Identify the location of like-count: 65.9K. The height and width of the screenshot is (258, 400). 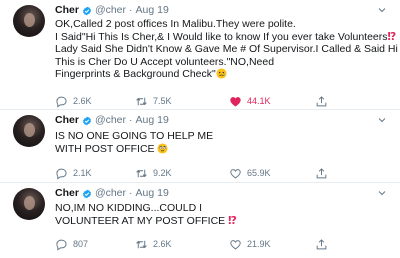
(259, 173).